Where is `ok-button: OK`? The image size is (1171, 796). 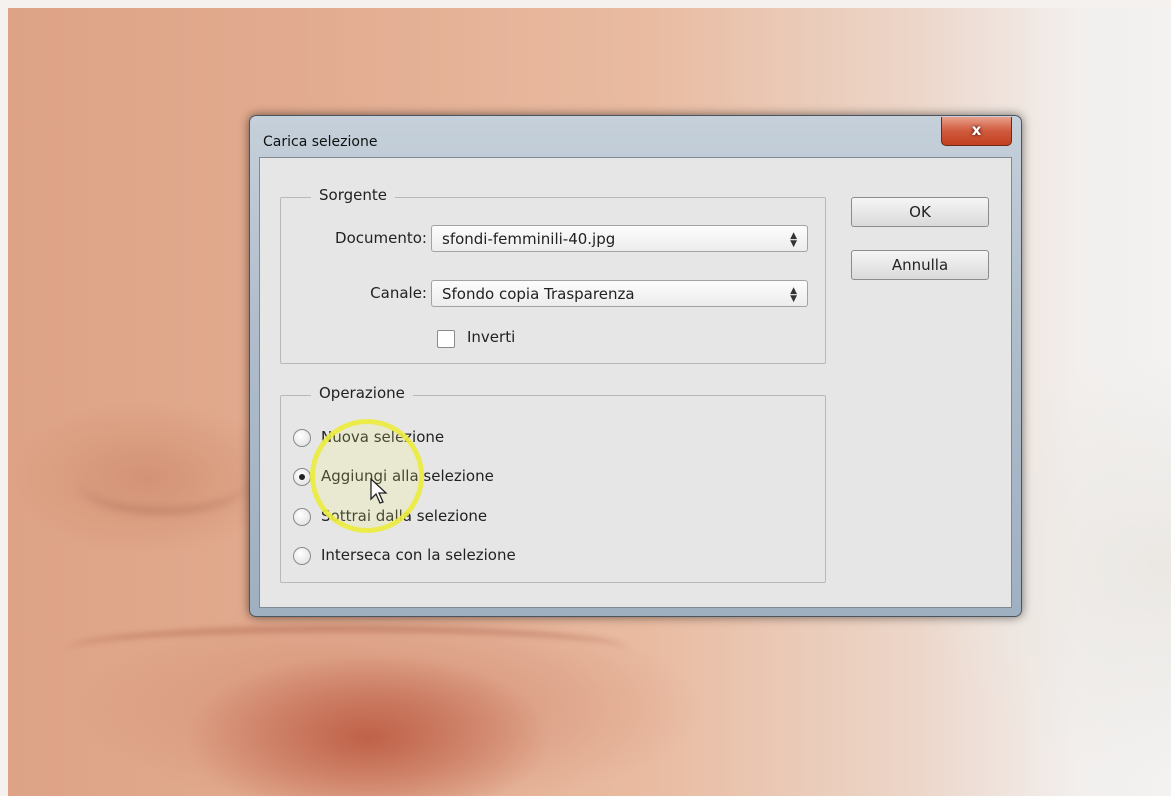
ok-button: OK is located at coordinates (920, 212).